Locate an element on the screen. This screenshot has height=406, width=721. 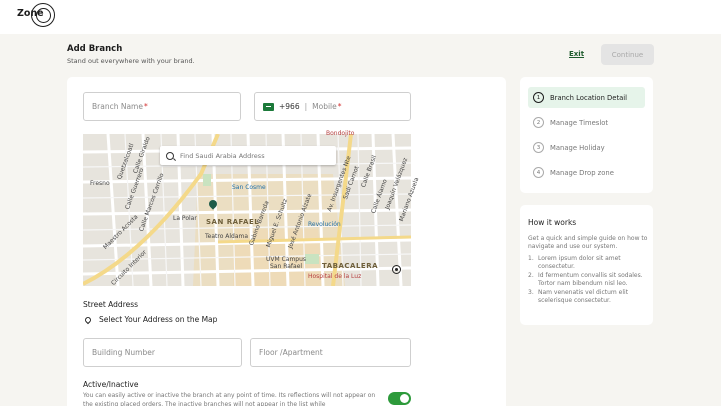
step-manage-drop-zone: 4 Manage Drop zone is located at coordinates (586, 172).